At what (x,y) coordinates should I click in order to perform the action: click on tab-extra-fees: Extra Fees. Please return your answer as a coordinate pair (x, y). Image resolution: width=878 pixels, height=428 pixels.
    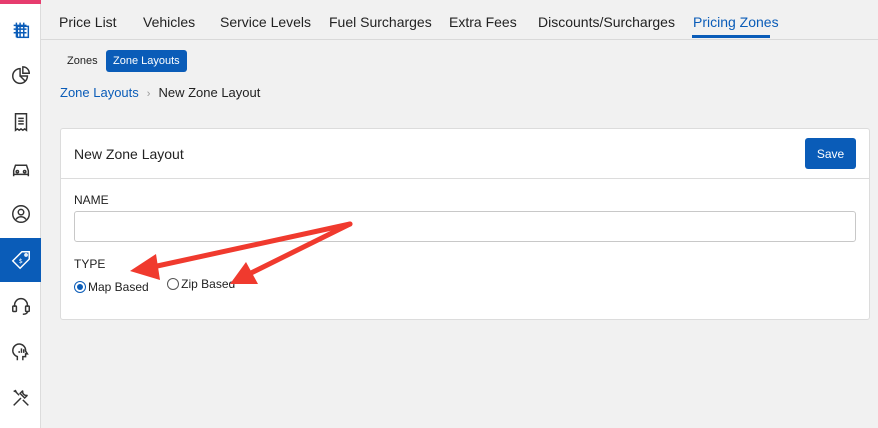
    Looking at the image, I should click on (483, 22).